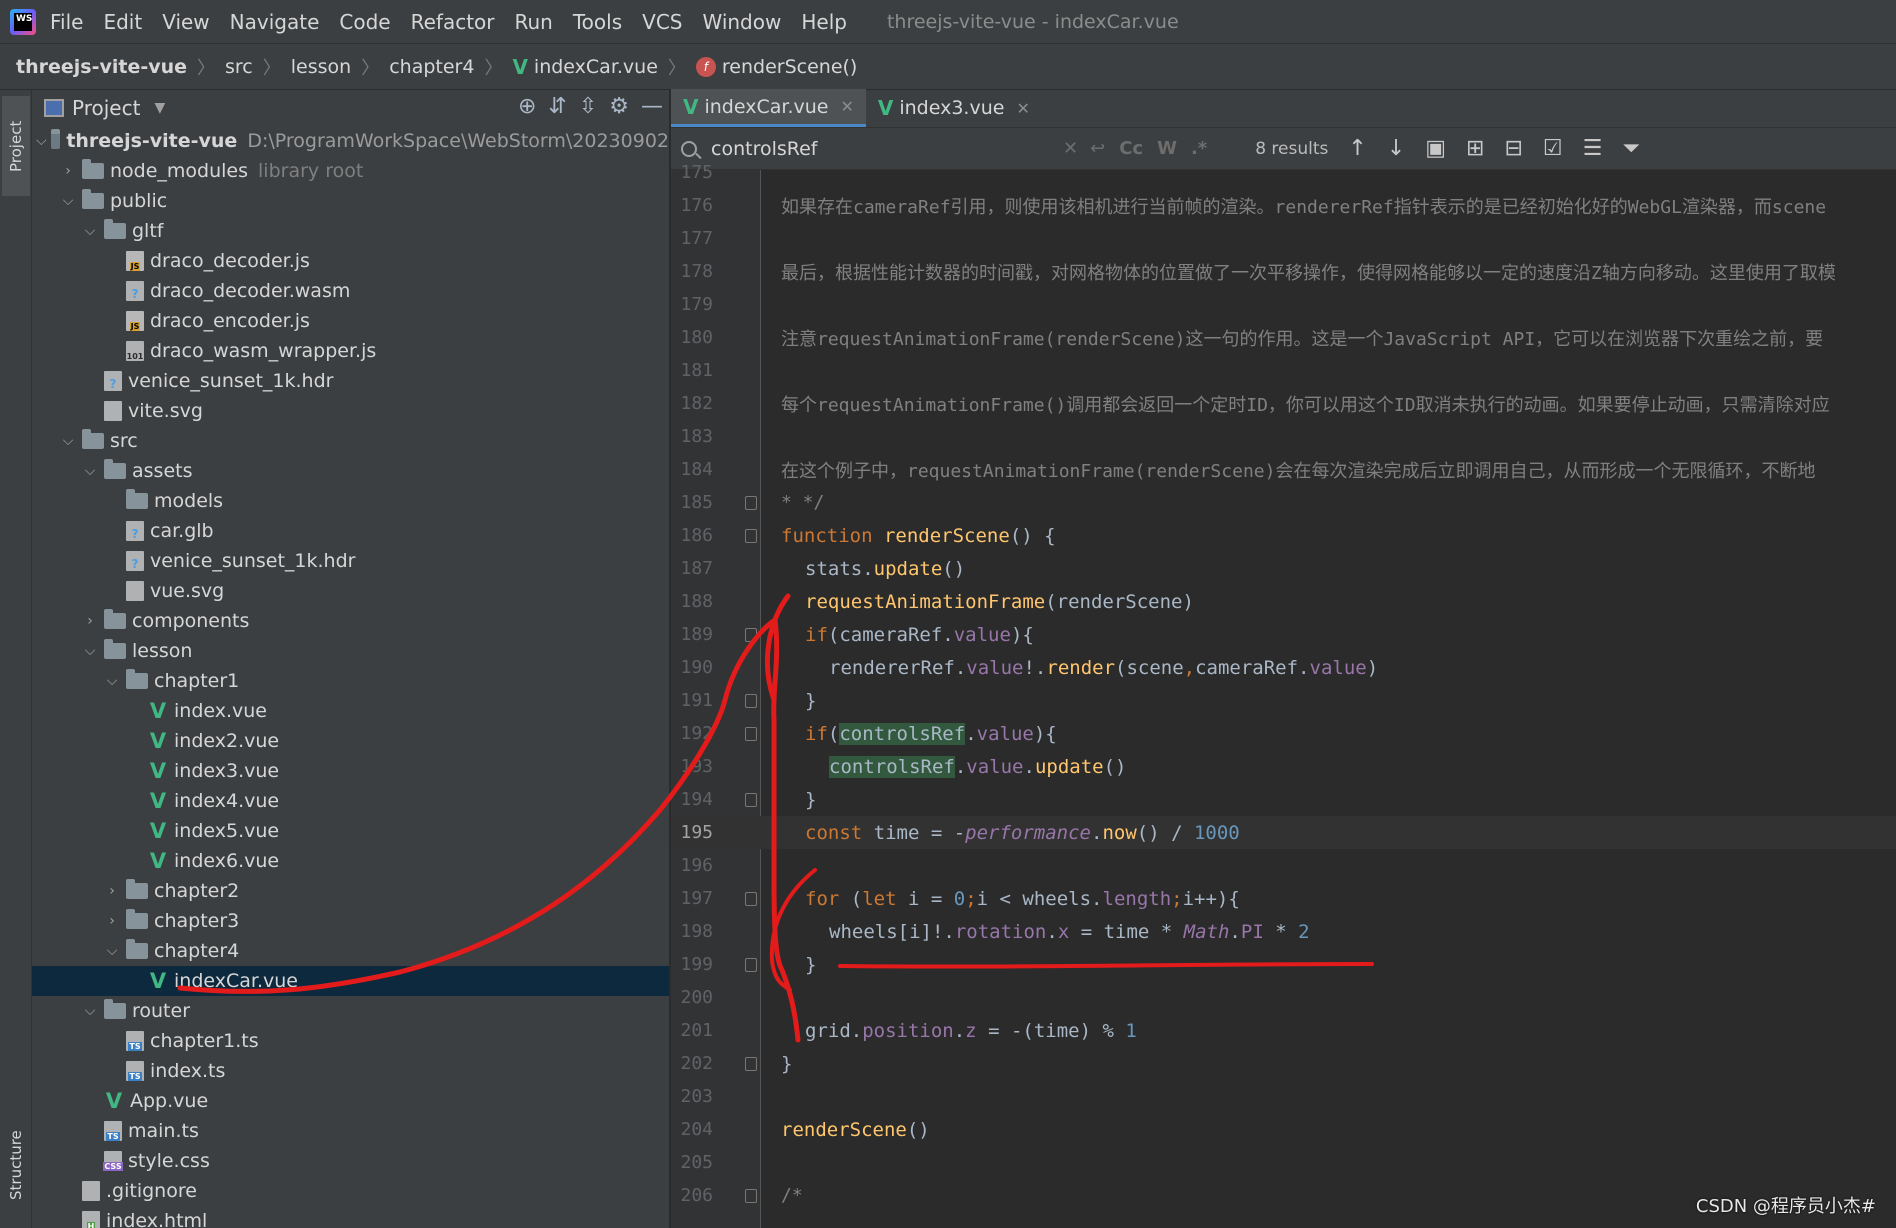 This screenshot has width=1896, height=1228. What do you see at coordinates (321, 67) in the screenshot?
I see `breadcrumb-lesson: lesson` at bounding box center [321, 67].